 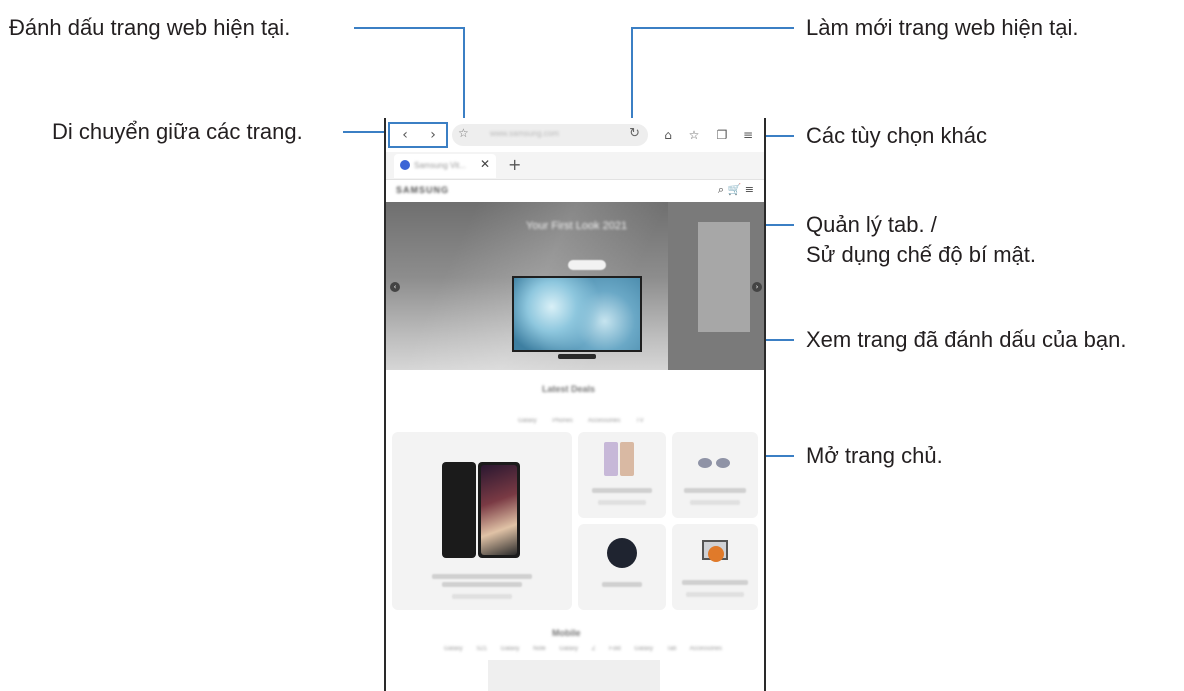 What do you see at coordinates (694, 135) in the screenshot?
I see `bookmarks-star-icon: ☆` at bounding box center [694, 135].